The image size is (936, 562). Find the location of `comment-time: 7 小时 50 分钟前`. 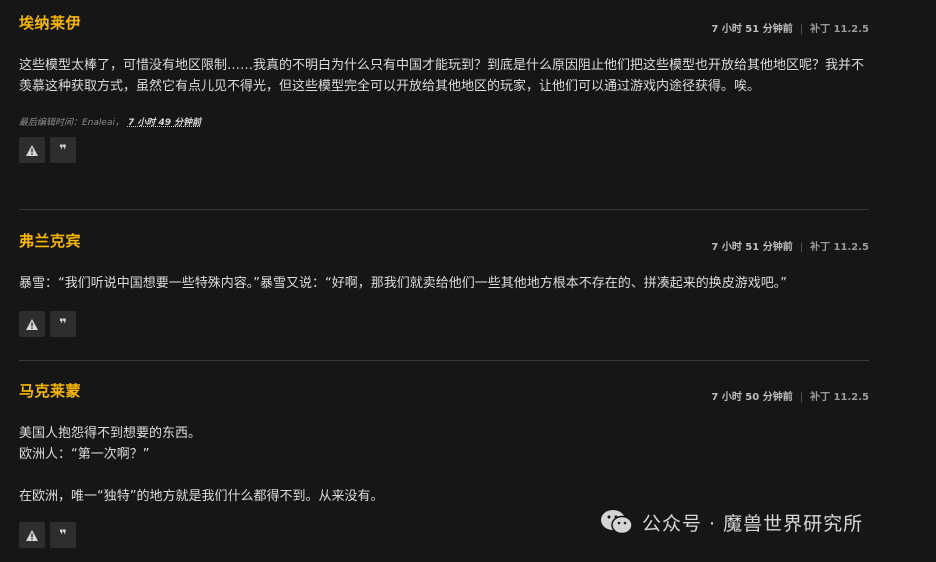

comment-time: 7 小时 50 分钟前 is located at coordinates (751, 397).